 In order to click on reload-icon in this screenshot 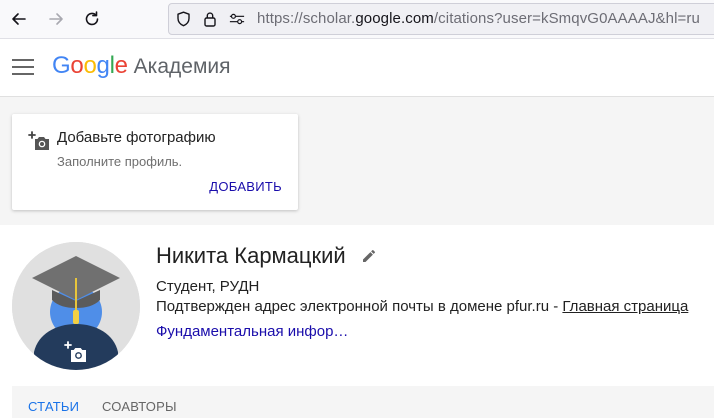, I will do `click(92, 18)`.